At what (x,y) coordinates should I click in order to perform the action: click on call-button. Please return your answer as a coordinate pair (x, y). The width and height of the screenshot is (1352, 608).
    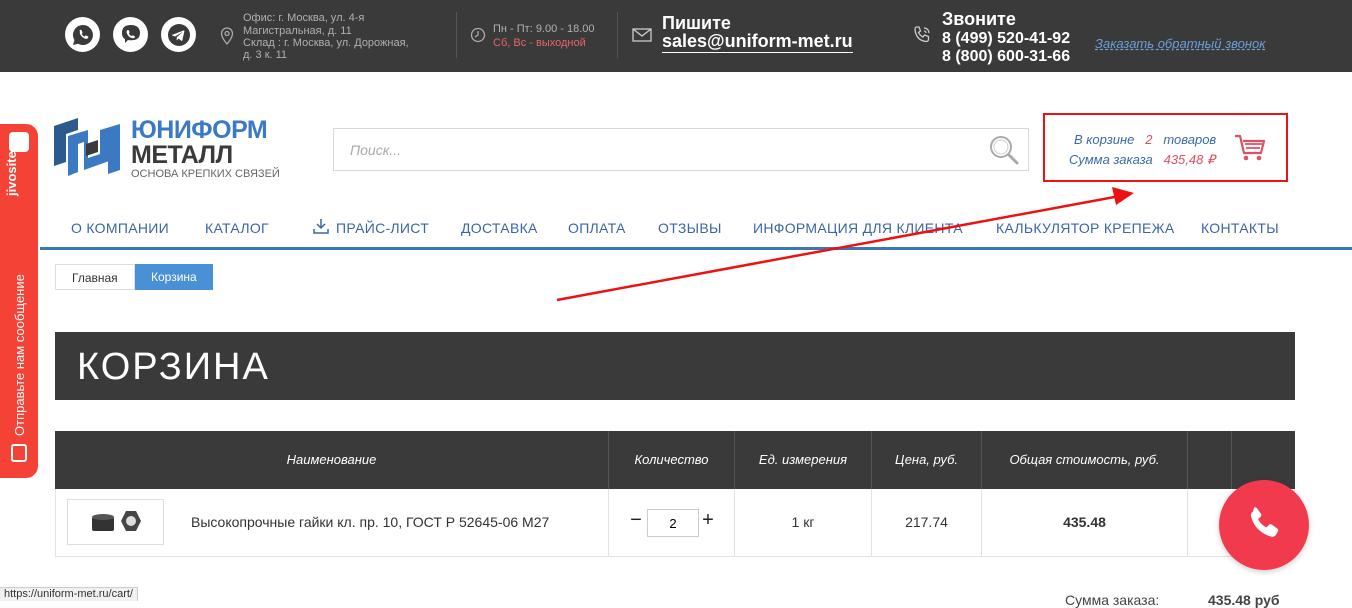
    Looking at the image, I should click on (1264, 525).